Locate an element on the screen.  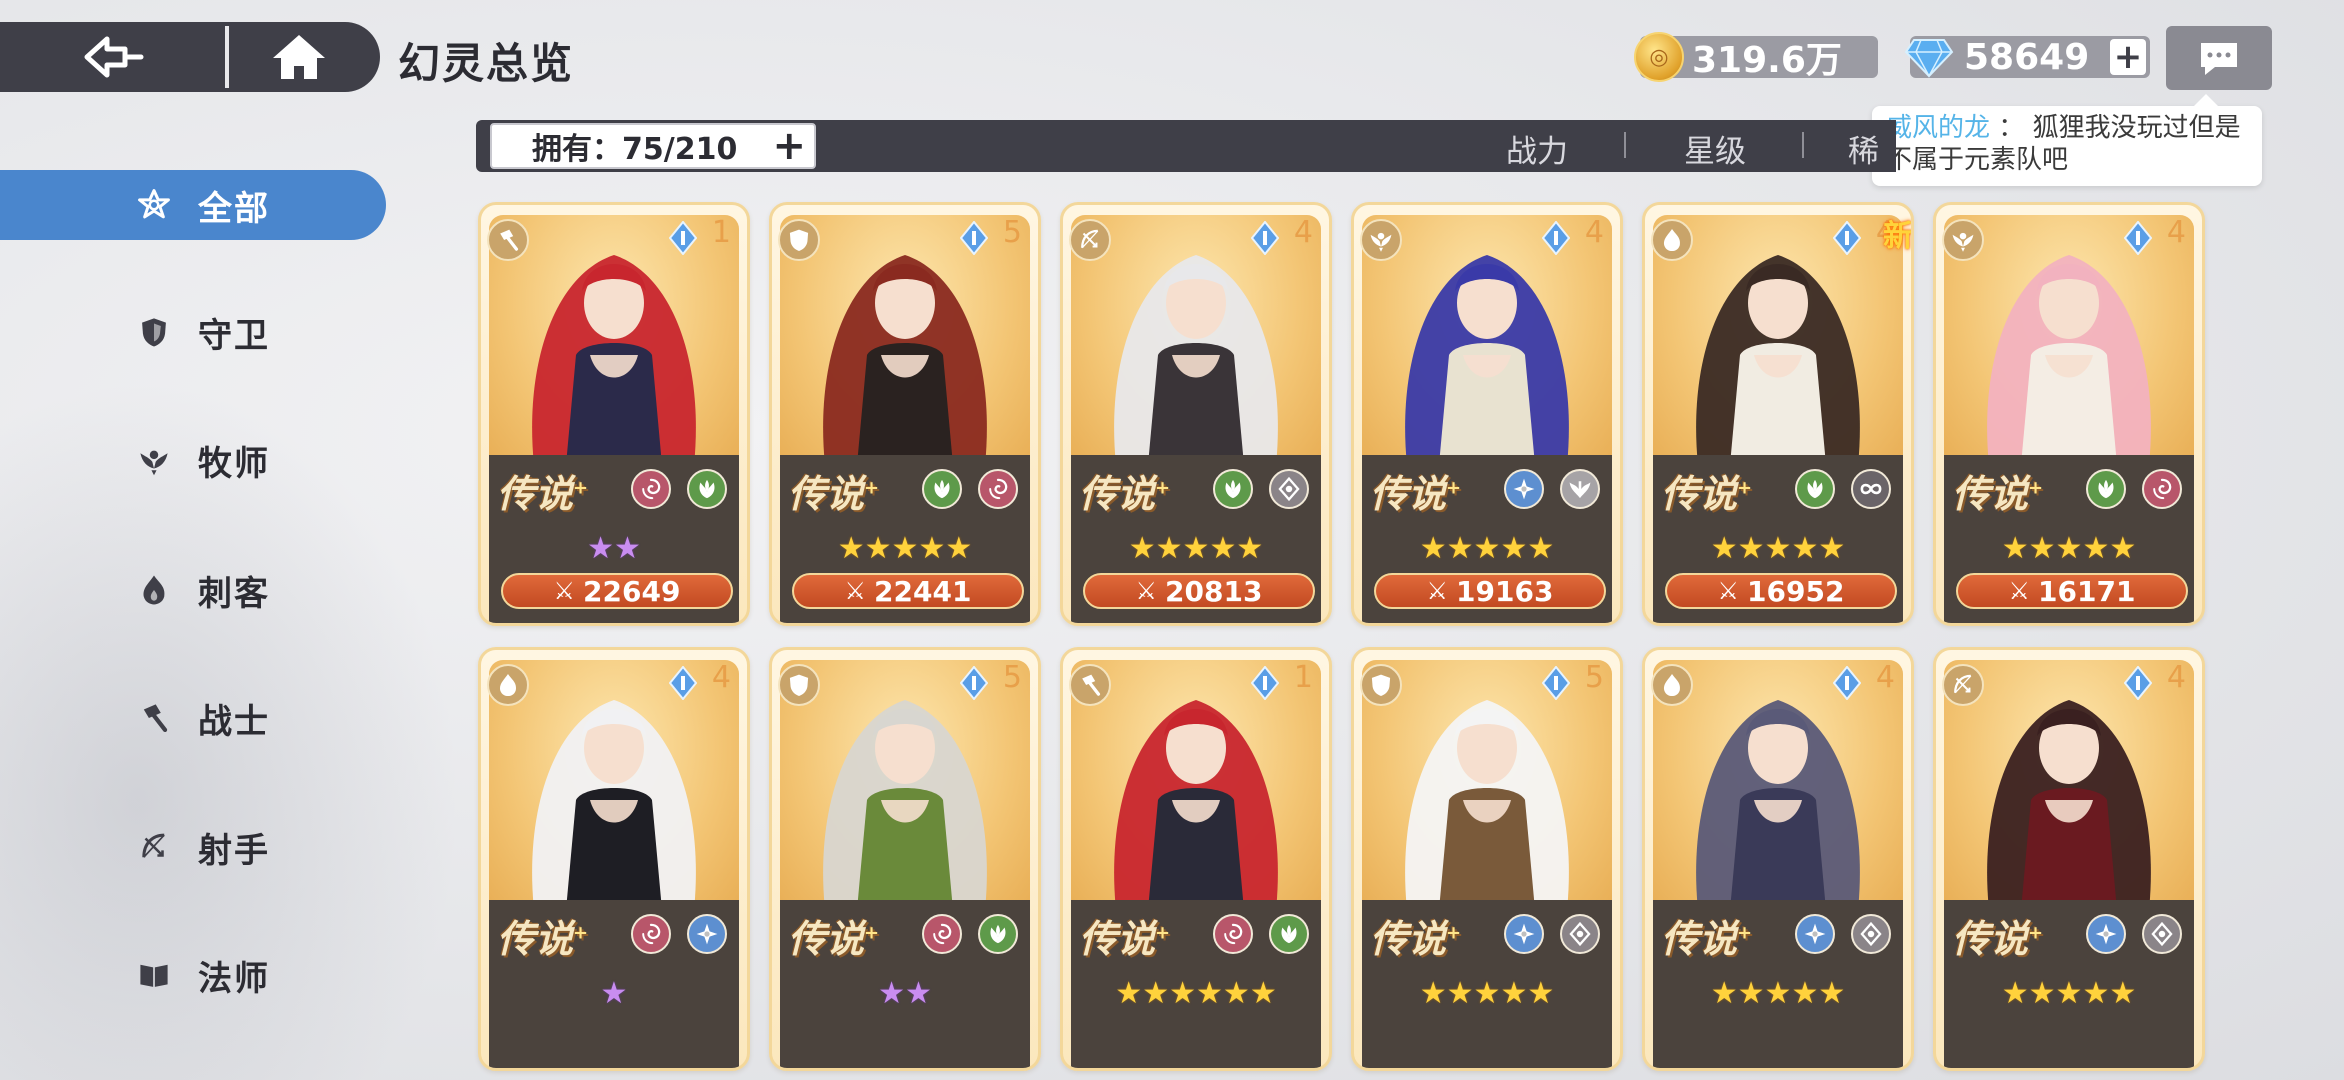
sort-stars: 星级 is located at coordinates (1715, 148).